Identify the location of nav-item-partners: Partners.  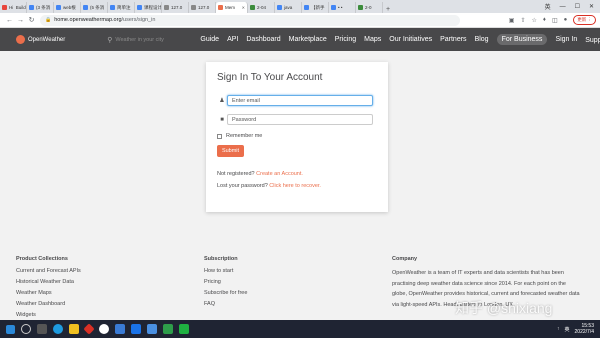
(453, 39).